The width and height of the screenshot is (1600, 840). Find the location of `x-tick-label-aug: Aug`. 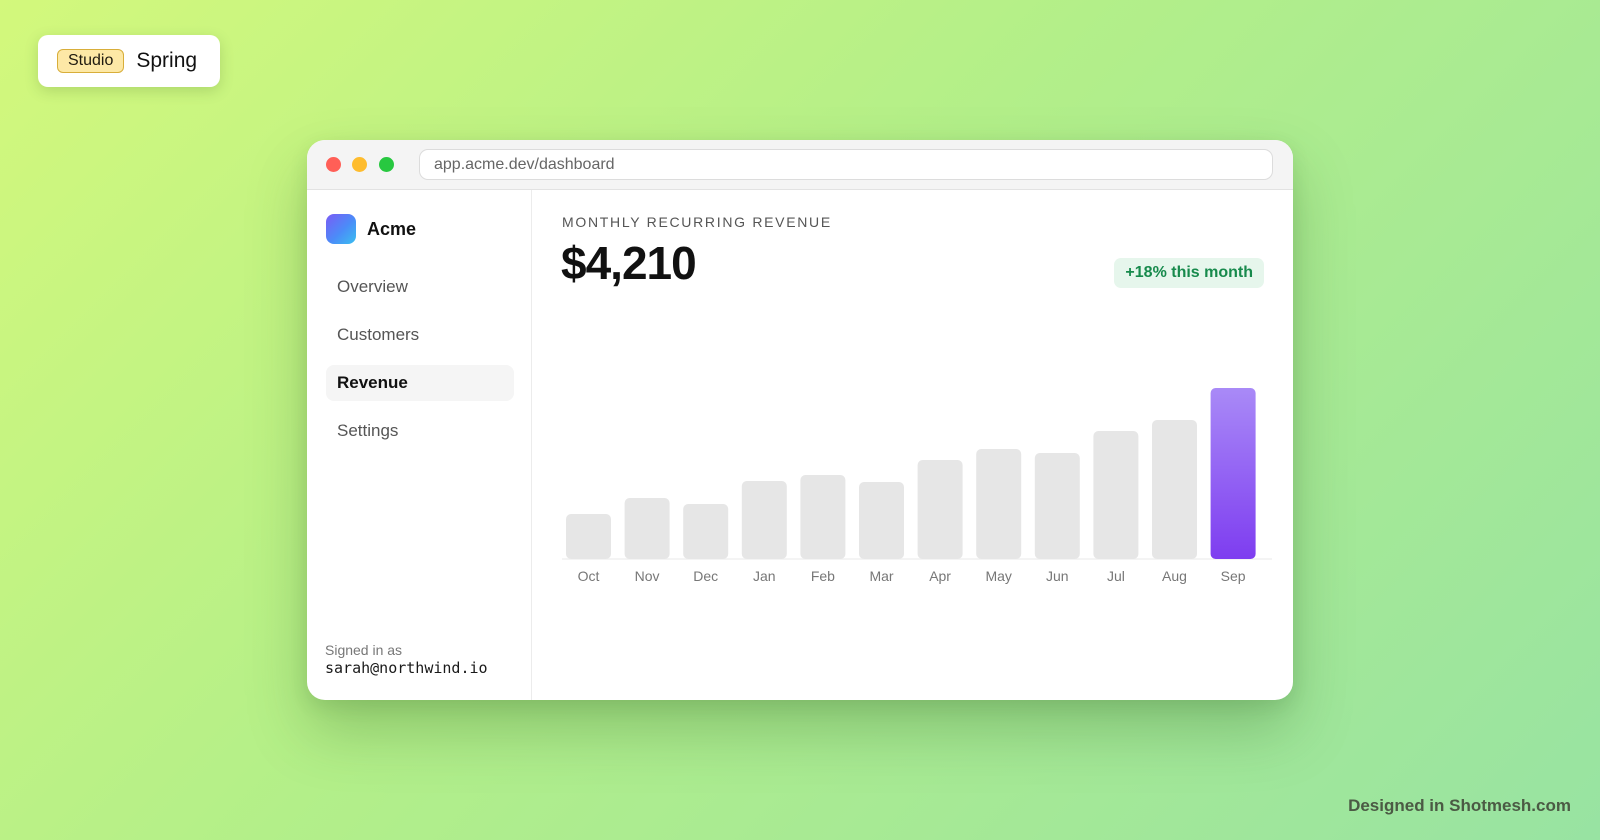

x-tick-label-aug: Aug is located at coordinates (1174, 576).